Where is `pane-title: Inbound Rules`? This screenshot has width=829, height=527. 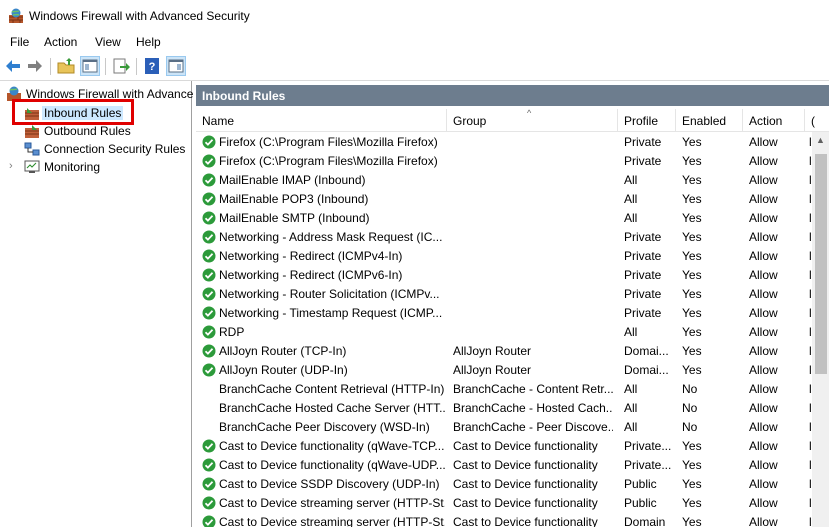 pane-title: Inbound Rules is located at coordinates (244, 96).